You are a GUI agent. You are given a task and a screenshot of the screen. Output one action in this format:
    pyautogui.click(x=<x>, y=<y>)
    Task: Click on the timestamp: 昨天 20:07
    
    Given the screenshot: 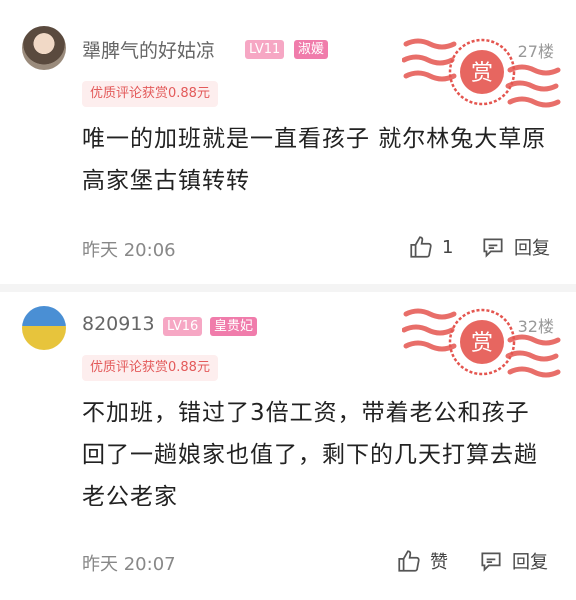 What is the action you would take?
    pyautogui.click(x=129, y=564)
    